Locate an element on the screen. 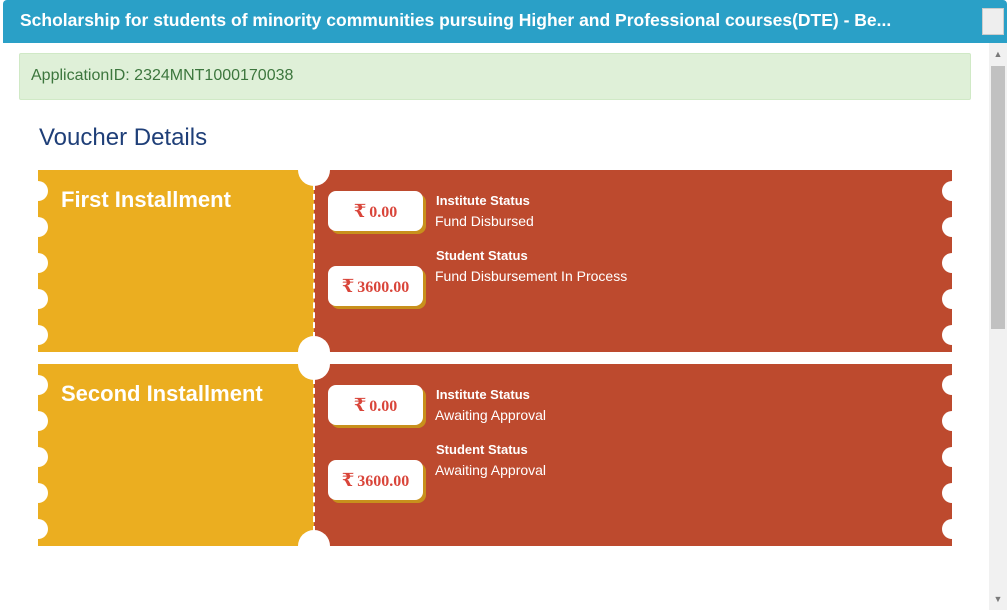 Image resolution: width=1007 pixels, height=610 pixels. scrollbar-thumb is located at coordinates (998, 197).